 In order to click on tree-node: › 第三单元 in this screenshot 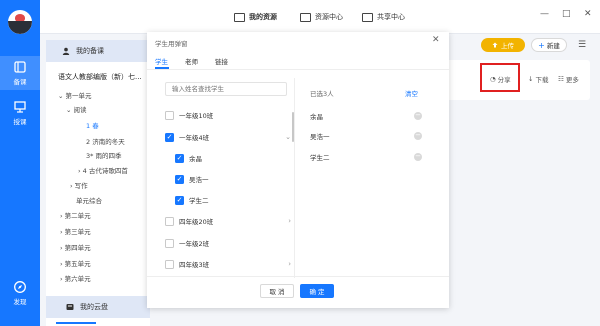, I will do `click(75, 231)`.